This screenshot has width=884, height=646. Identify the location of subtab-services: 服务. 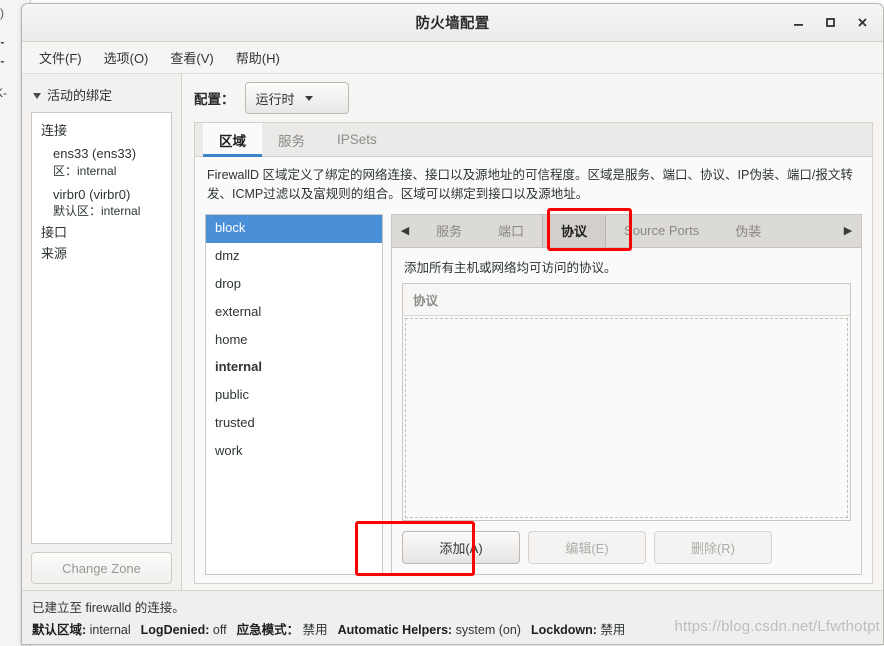
(449, 231).